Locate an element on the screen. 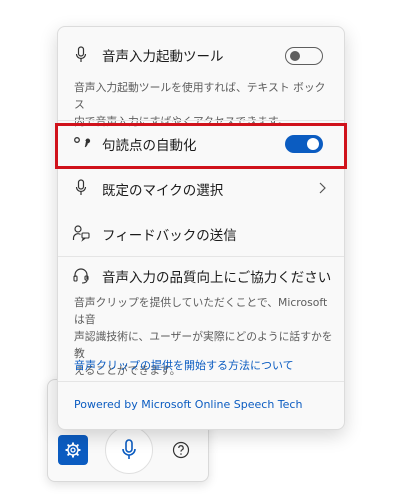 Image resolution: width=408 pixels, height=499 pixels. voice-launcher-label: 音声入力起動ツール is located at coordinates (163, 57).